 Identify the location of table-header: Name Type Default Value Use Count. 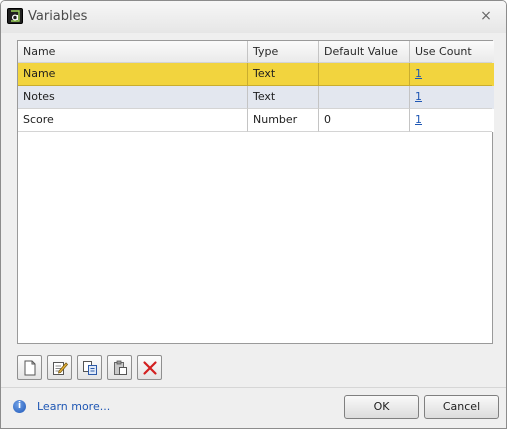
(256, 52).